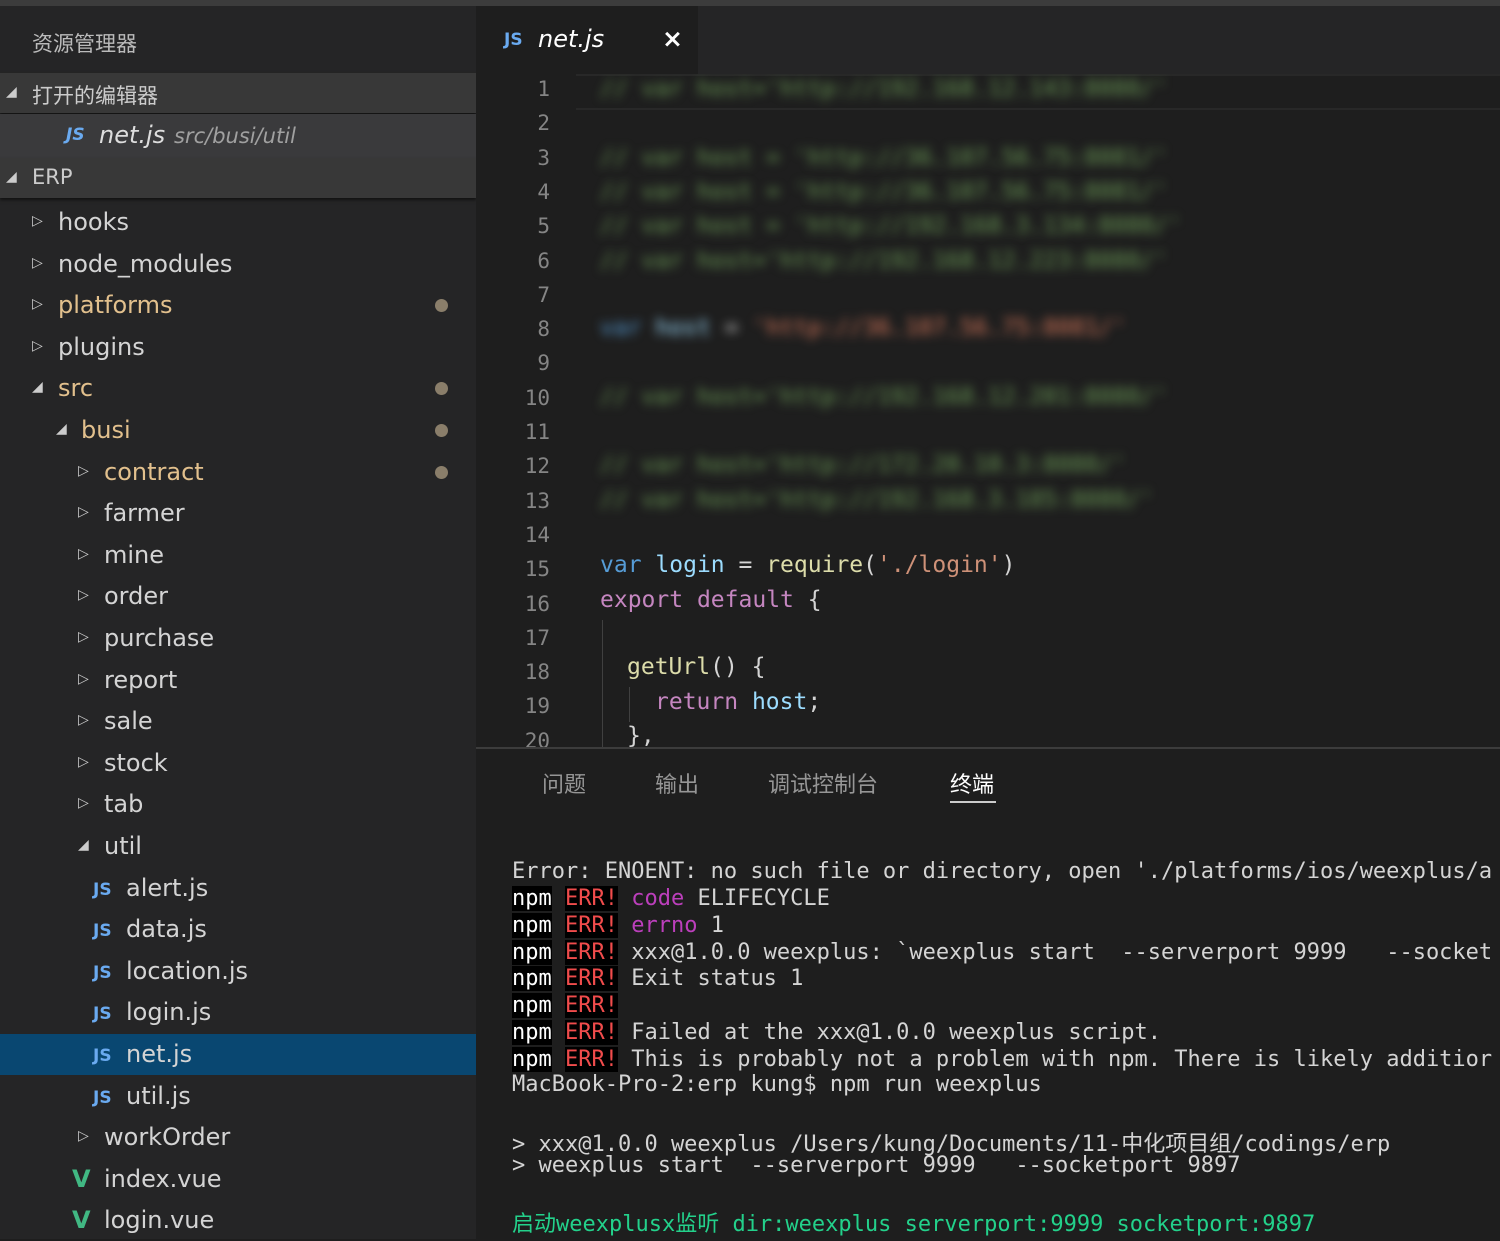  I want to click on open-editor-filename: net.js, so click(132, 135).